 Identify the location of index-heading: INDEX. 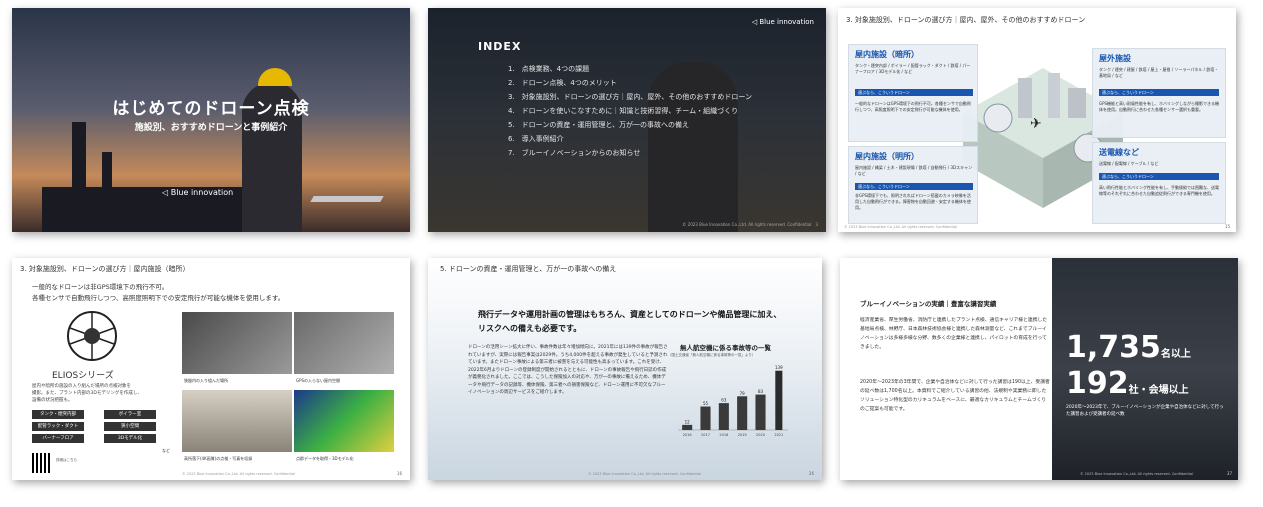
(500, 46).